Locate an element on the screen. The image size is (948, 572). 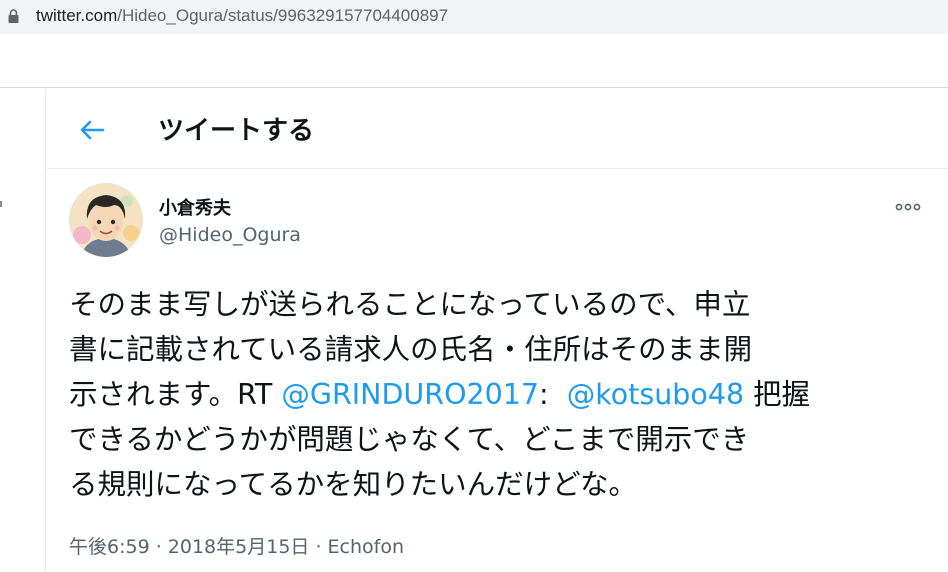
left-column-mark is located at coordinates (1, 204).